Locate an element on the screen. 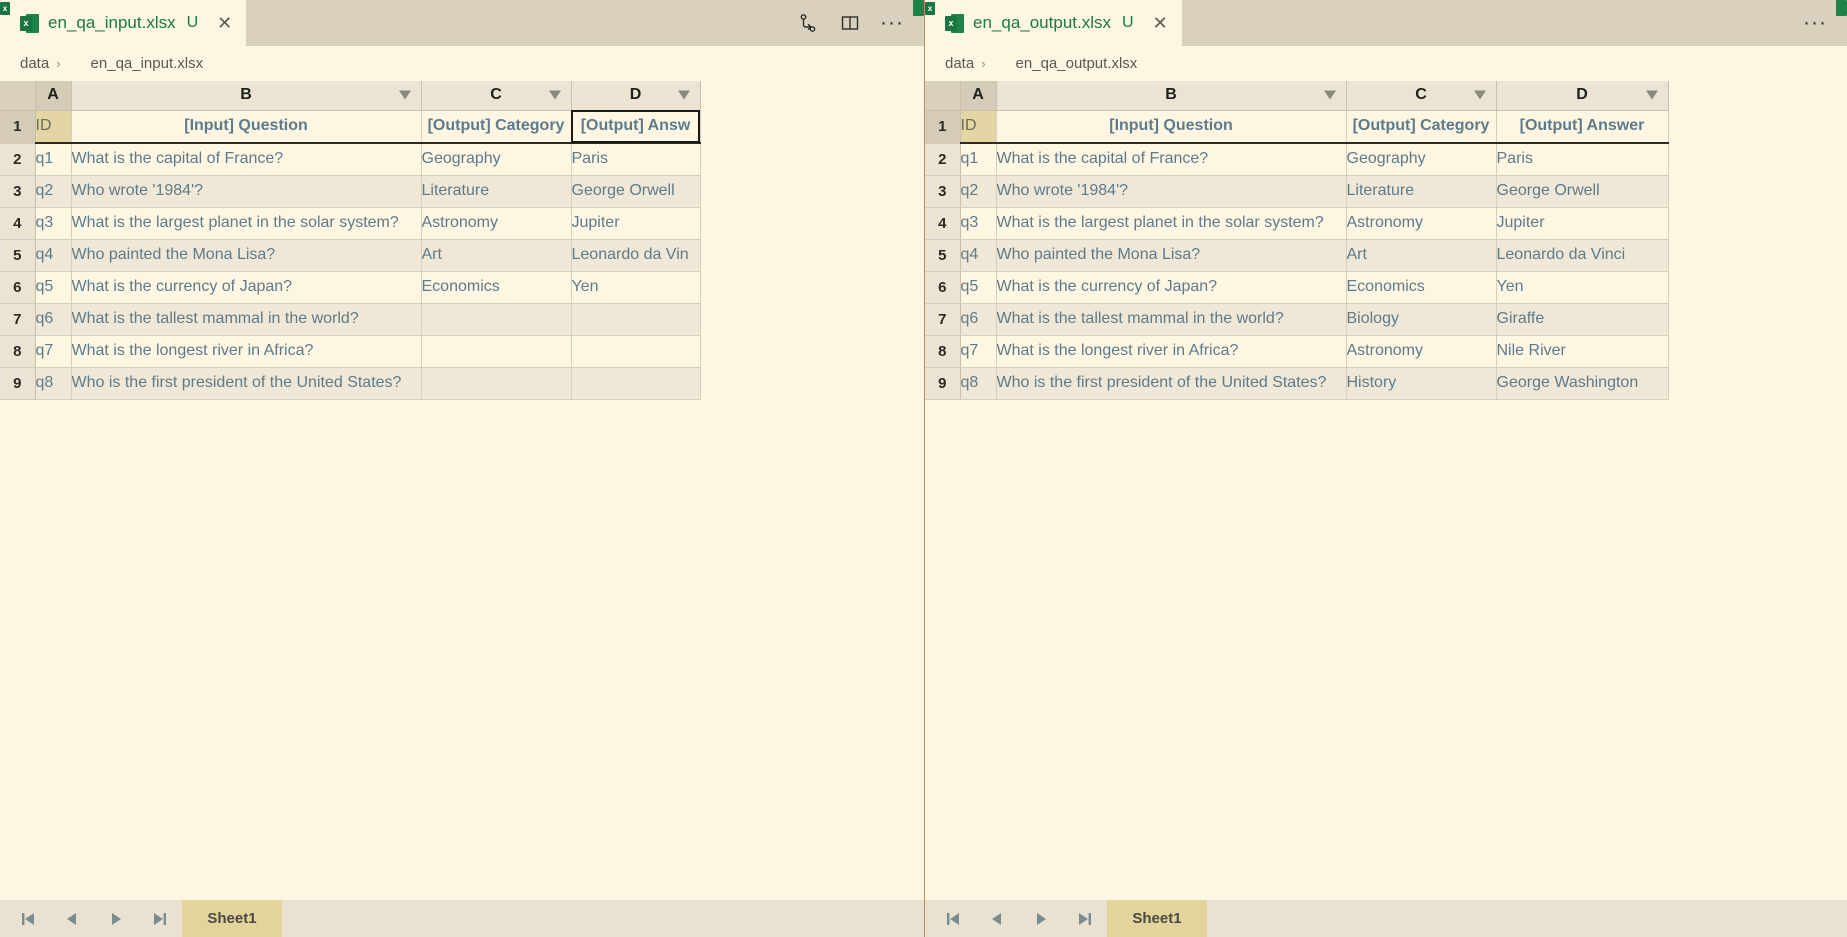 The width and height of the screenshot is (1847, 937). row-header-1: 1 is located at coordinates (18, 127).